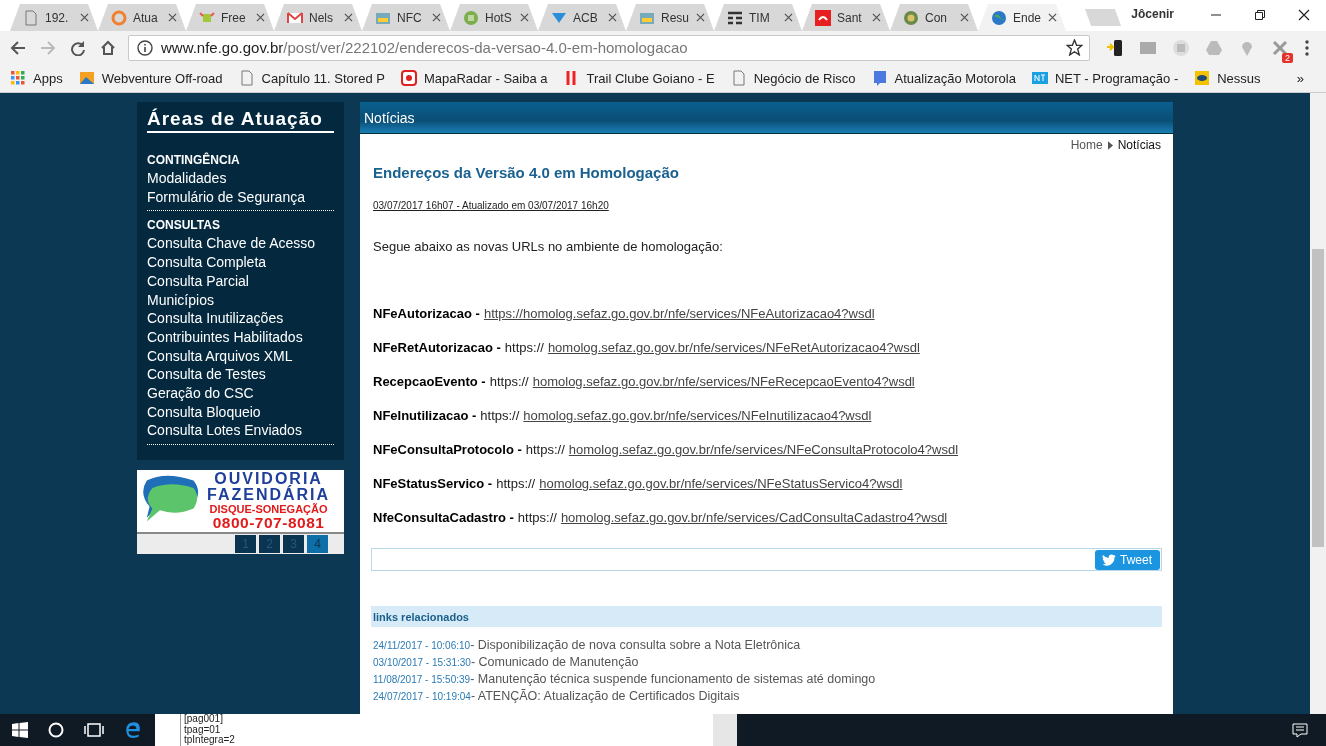 This screenshot has width=1326, height=746. Describe the element at coordinates (673, 679) in the screenshot. I see `related-link: - Manutenção técnica suspende funcionamento de sistemas até domingo` at that location.